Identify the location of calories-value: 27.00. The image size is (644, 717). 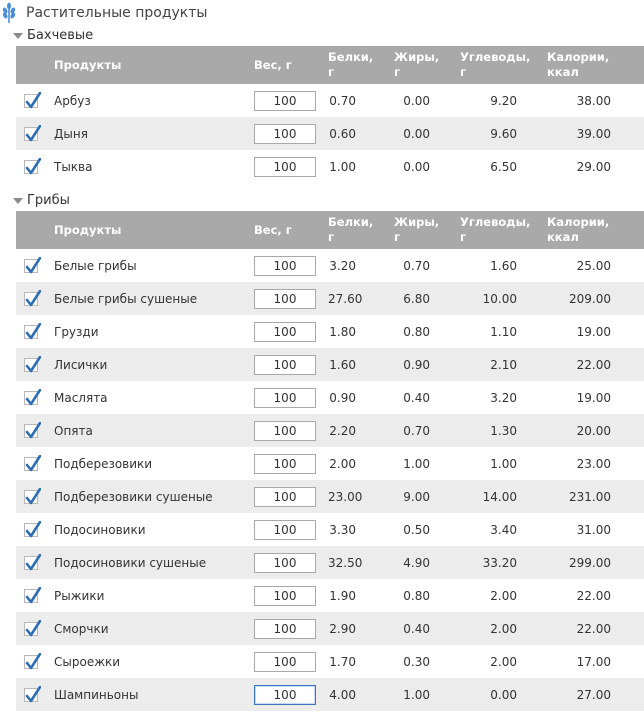
(593, 694).